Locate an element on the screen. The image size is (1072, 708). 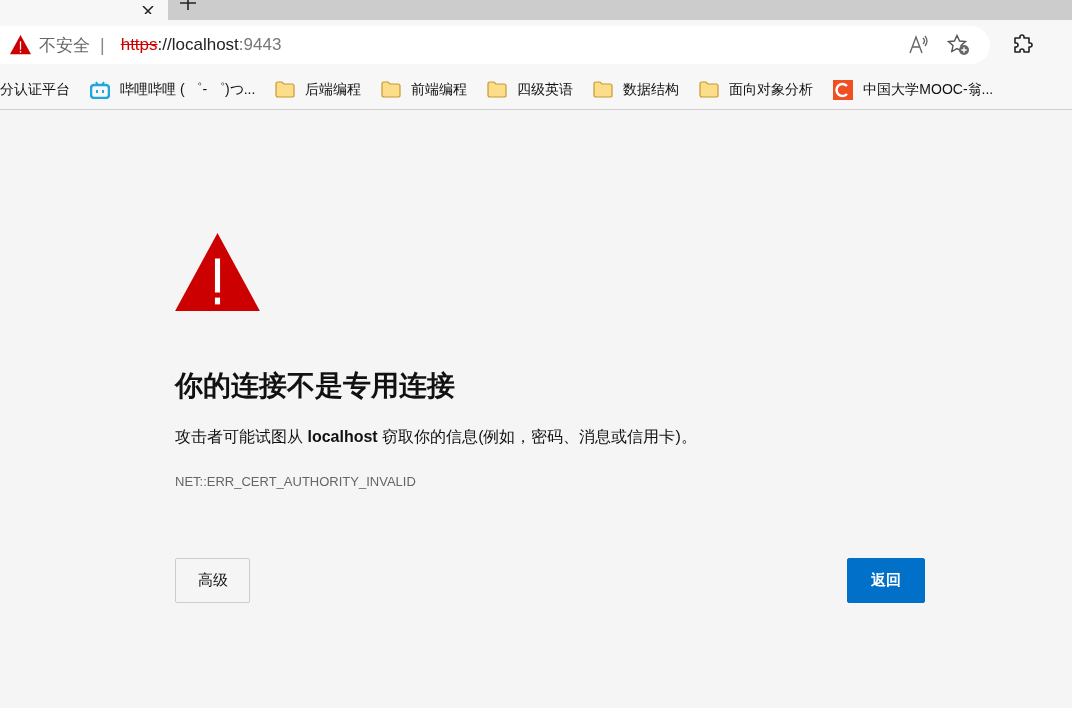
security-label: 不安全 is located at coordinates (64, 45).